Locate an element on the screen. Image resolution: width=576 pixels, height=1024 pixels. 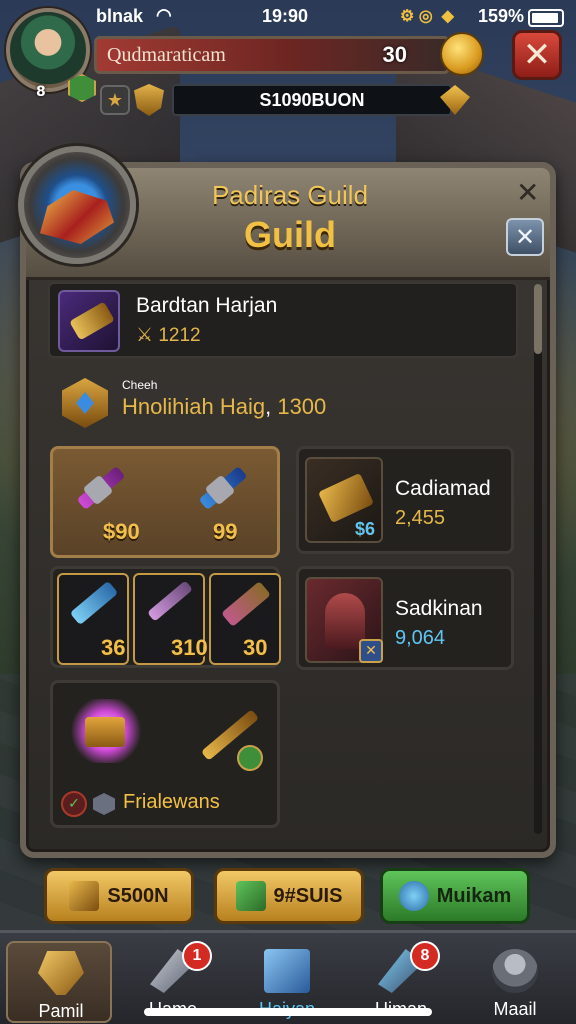
card-cadiamad: $6 Cadiamad 2,455 is located at coordinates (405, 500).